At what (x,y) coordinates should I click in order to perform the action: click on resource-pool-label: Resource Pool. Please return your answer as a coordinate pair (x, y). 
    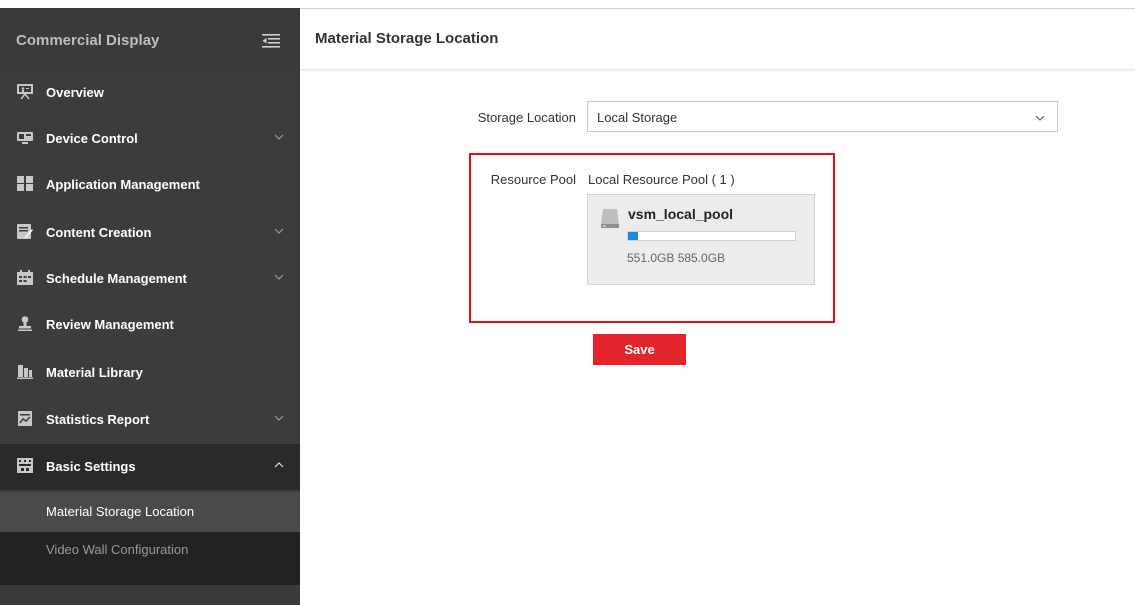
    Looking at the image, I should click on (533, 179).